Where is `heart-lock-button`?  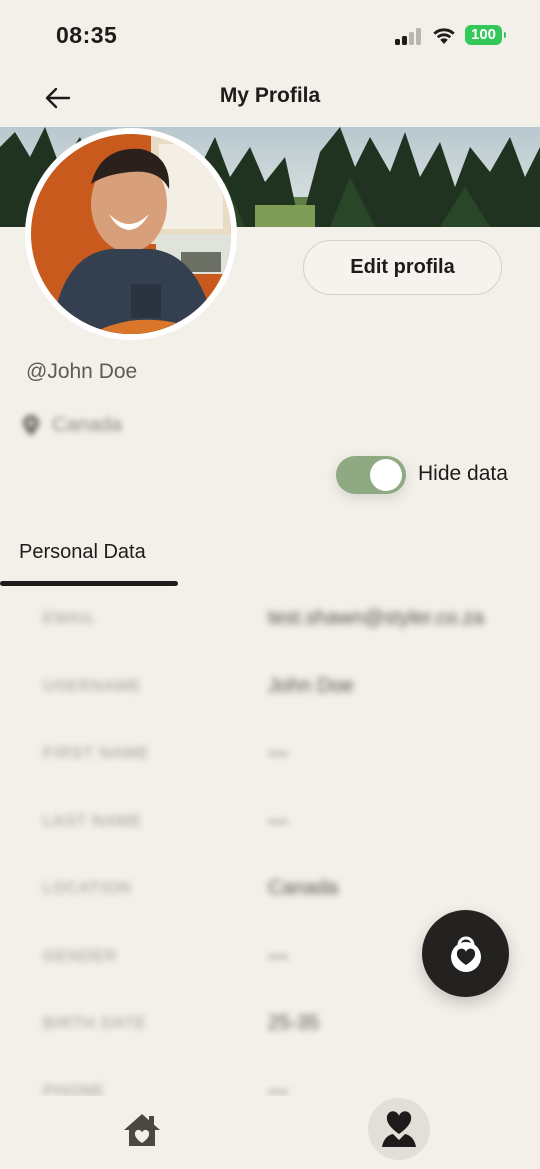 heart-lock-button is located at coordinates (465, 953).